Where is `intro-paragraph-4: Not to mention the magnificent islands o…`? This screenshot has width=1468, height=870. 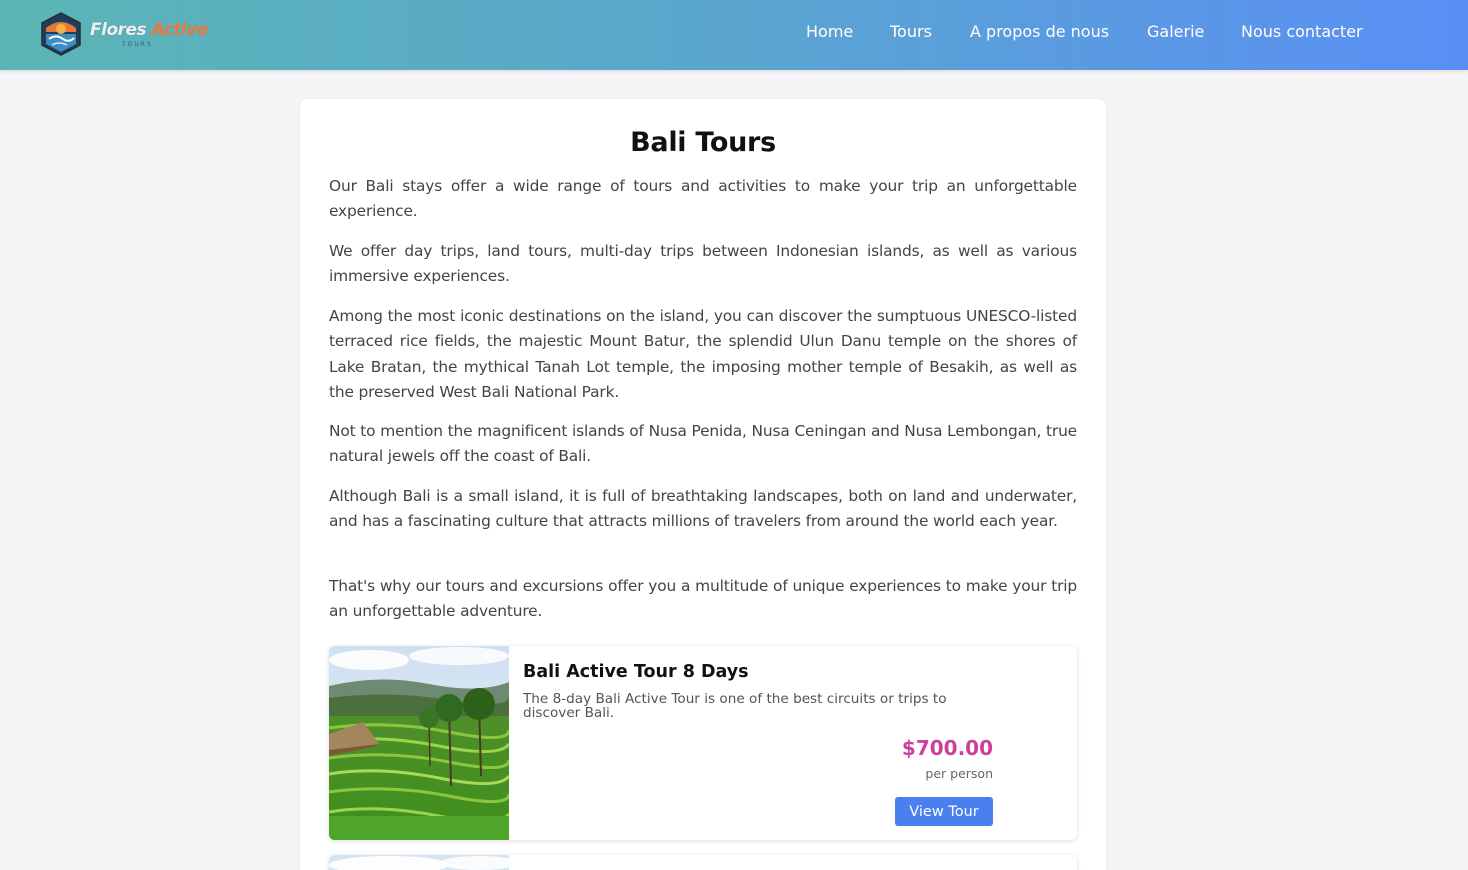
intro-paragraph-4: Not to mention the magnificent islands o… is located at coordinates (703, 444).